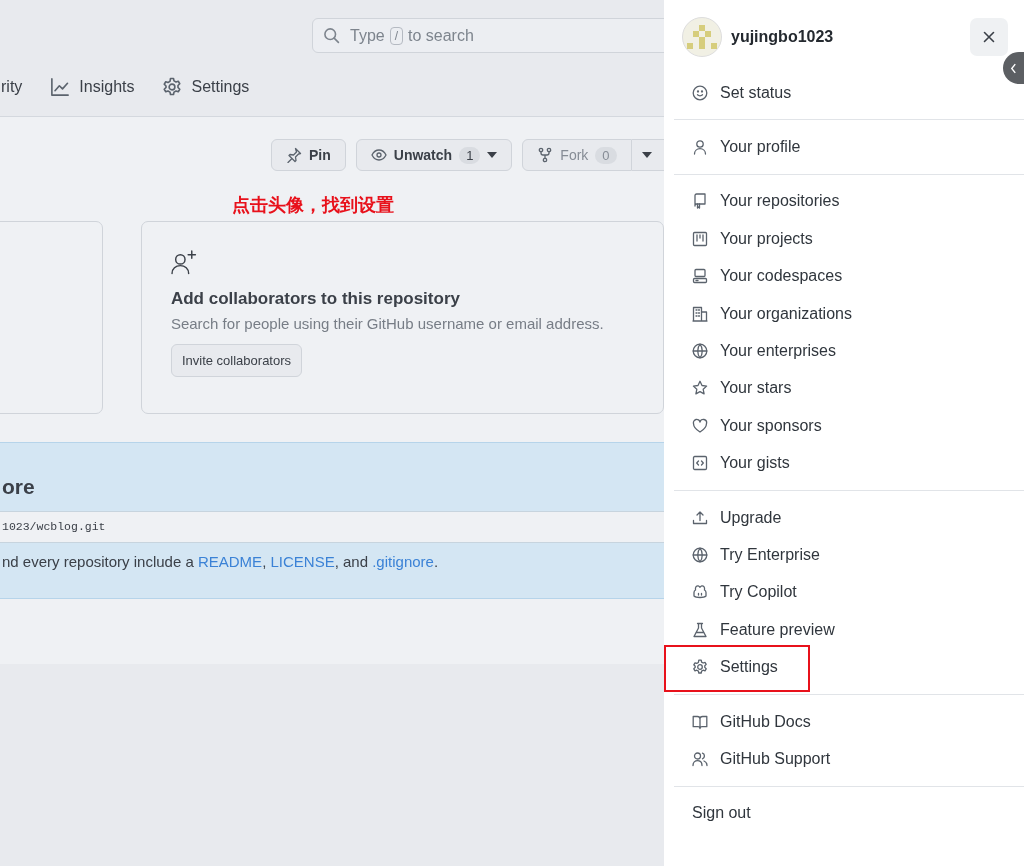 The height and width of the screenshot is (866, 1024). What do you see at coordinates (700, 201) in the screenshot?
I see `repo-icon` at bounding box center [700, 201].